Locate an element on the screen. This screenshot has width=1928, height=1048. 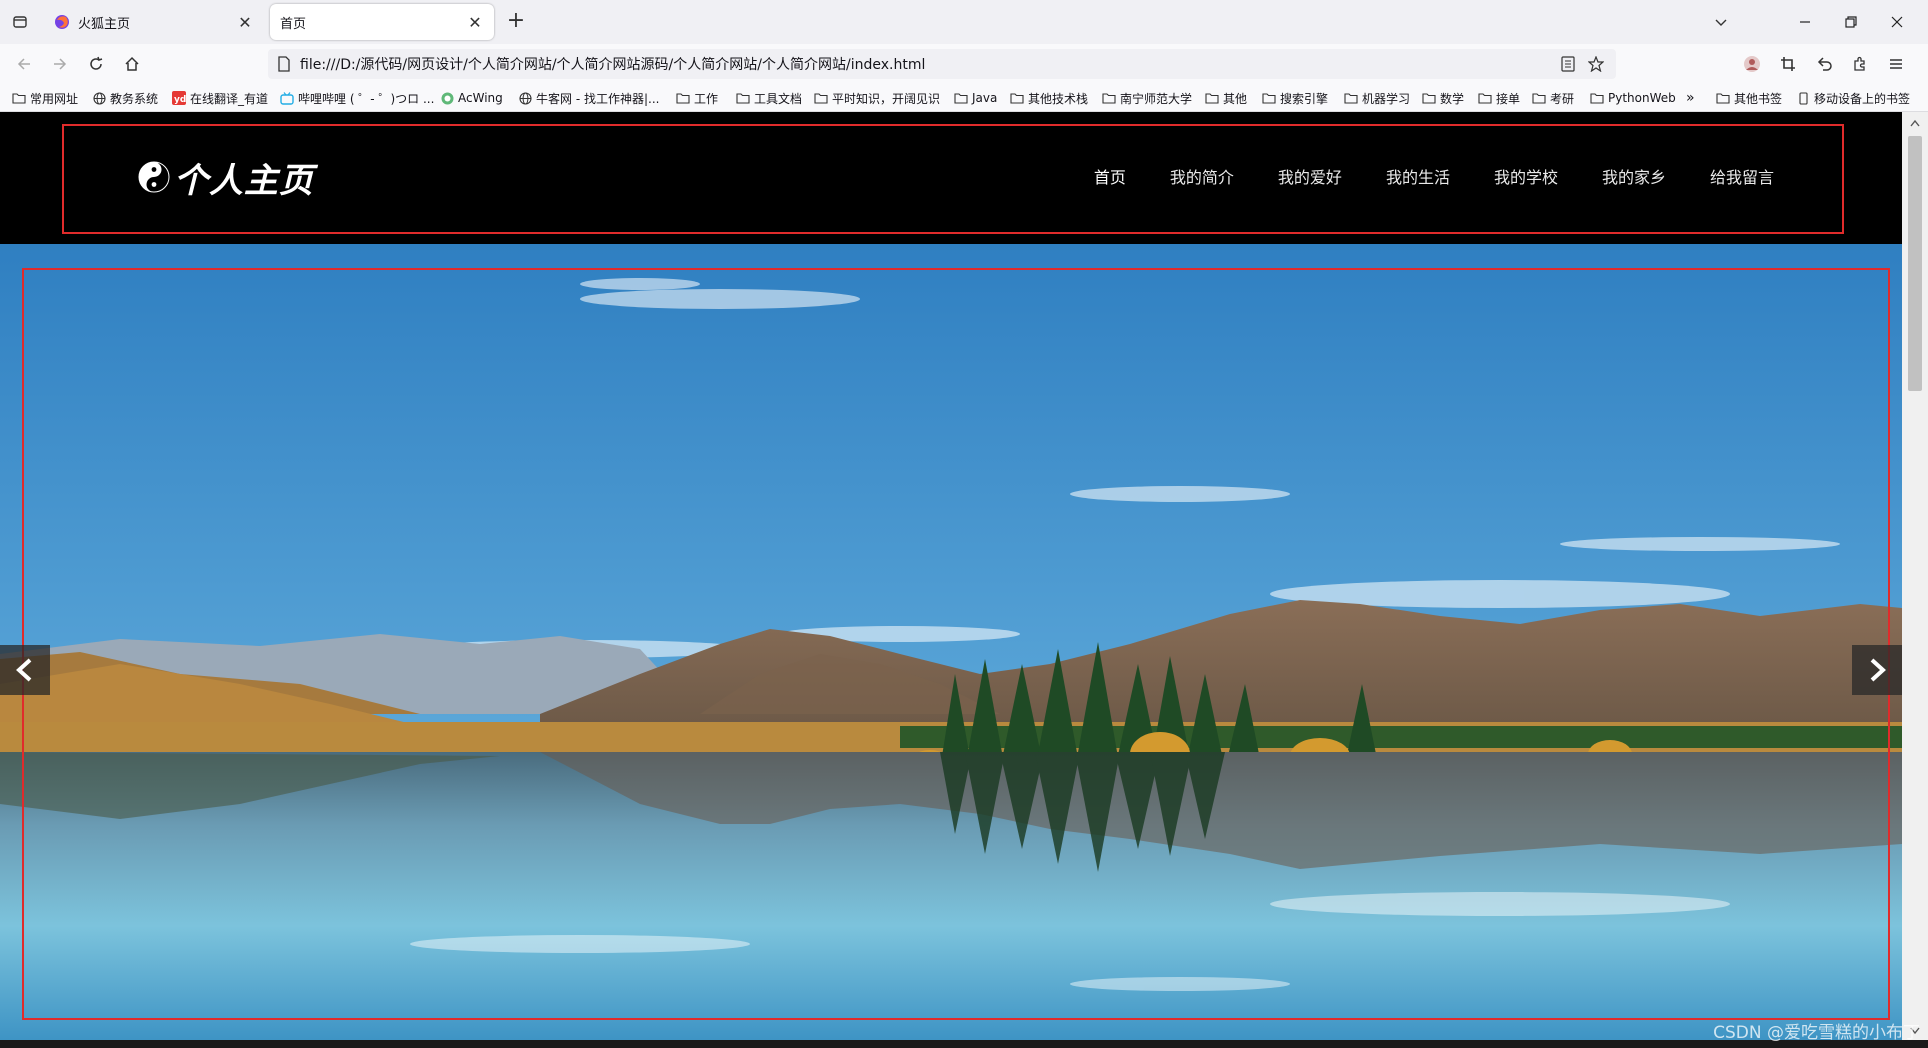
bookmark-item: 接单 is located at coordinates (1499, 98).